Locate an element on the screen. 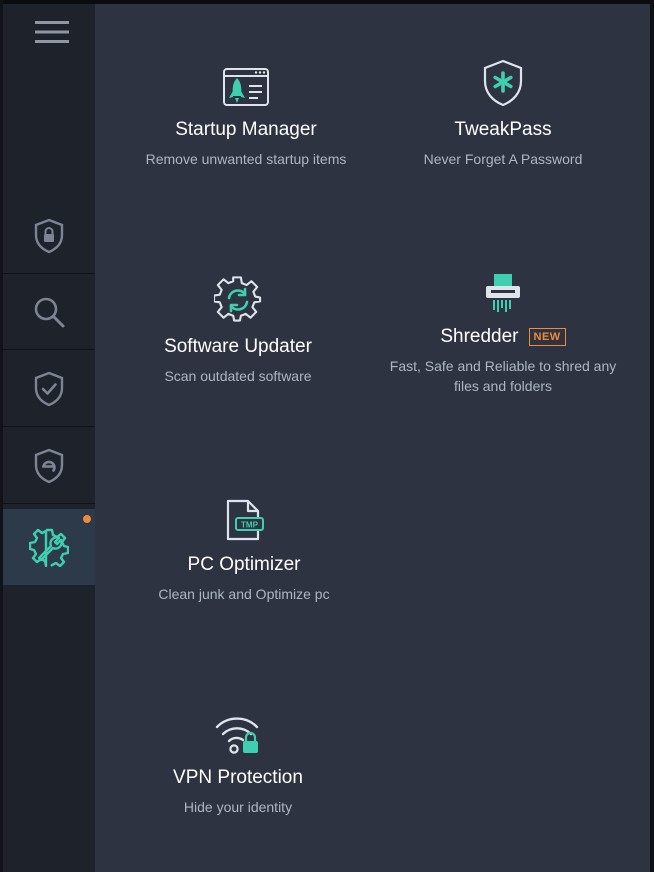 The height and width of the screenshot is (872, 654). gear-wrench-icon is located at coordinates (49, 547).